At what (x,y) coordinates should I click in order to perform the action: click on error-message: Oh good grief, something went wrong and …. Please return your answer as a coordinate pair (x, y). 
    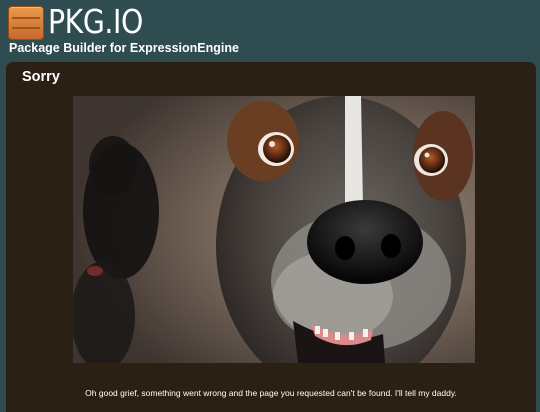
    Looking at the image, I should click on (271, 393).